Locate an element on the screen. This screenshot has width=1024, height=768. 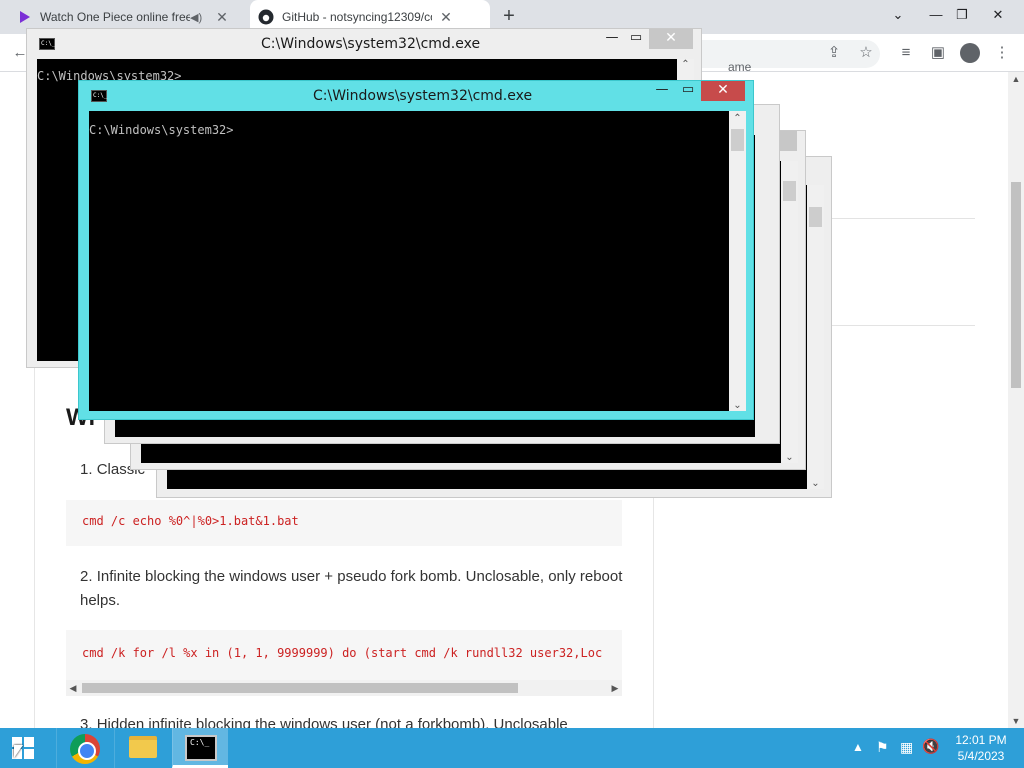
clock-date: 5/4/2023 is located at coordinates (981, 756).